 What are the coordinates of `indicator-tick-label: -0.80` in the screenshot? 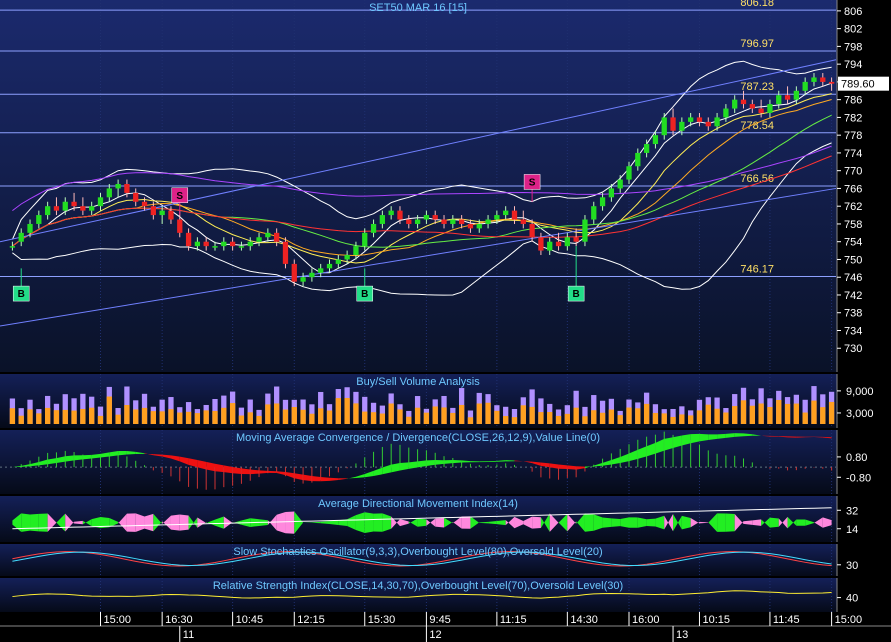 It's located at (858, 478).